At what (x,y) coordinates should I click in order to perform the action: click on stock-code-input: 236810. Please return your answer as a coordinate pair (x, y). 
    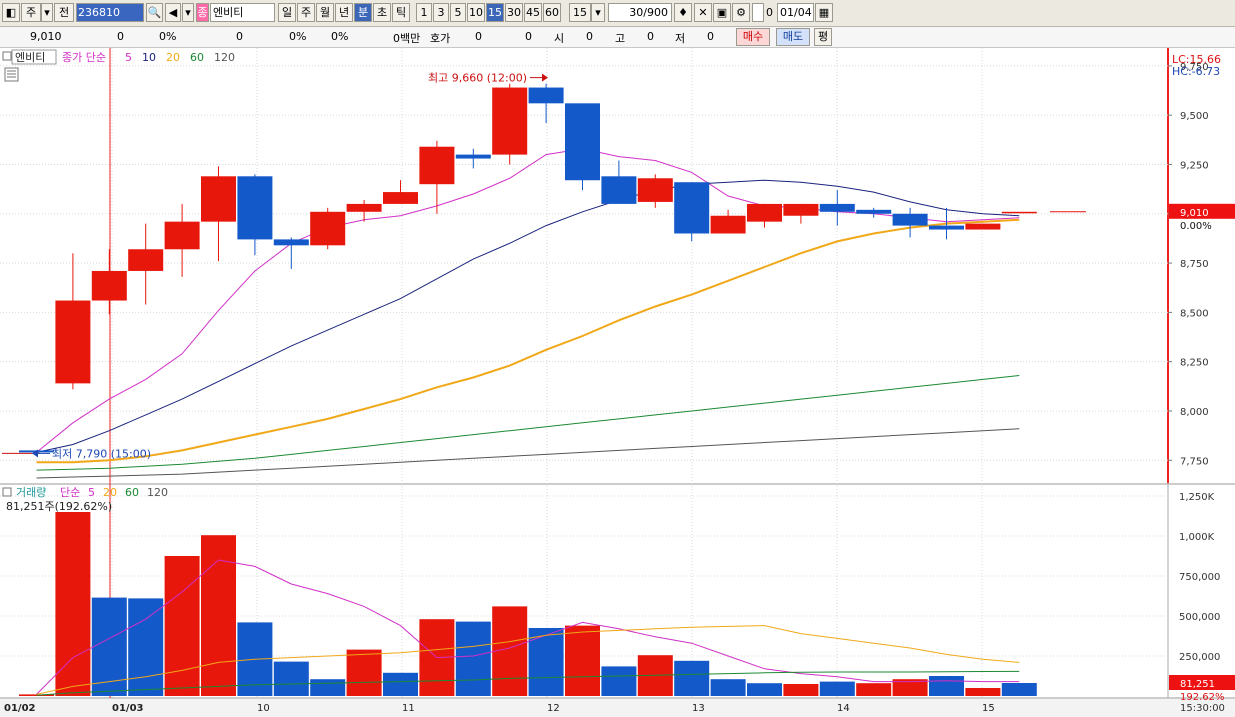
    Looking at the image, I should click on (110, 12).